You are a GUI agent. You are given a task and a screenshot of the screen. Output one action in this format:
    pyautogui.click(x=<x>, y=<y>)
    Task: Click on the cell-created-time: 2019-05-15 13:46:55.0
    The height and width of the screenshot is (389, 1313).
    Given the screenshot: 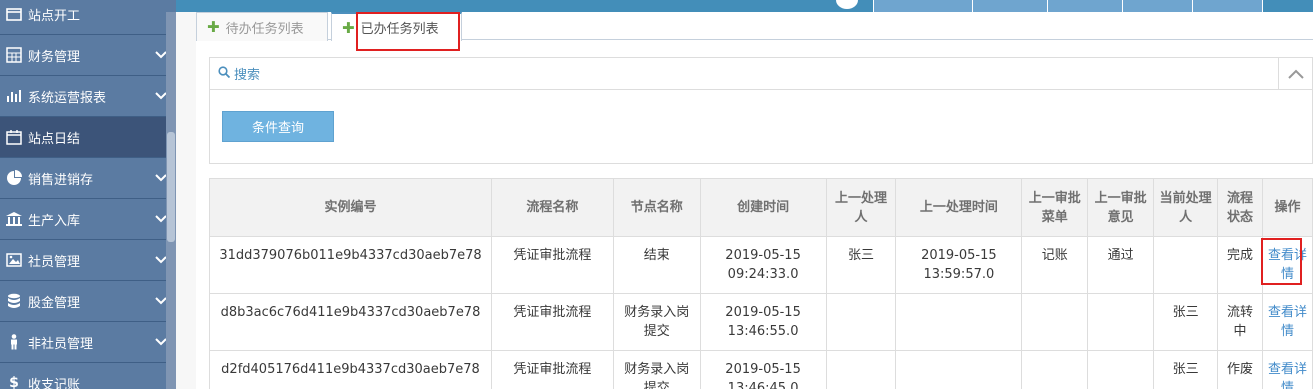 What is the action you would take?
    pyautogui.click(x=763, y=322)
    